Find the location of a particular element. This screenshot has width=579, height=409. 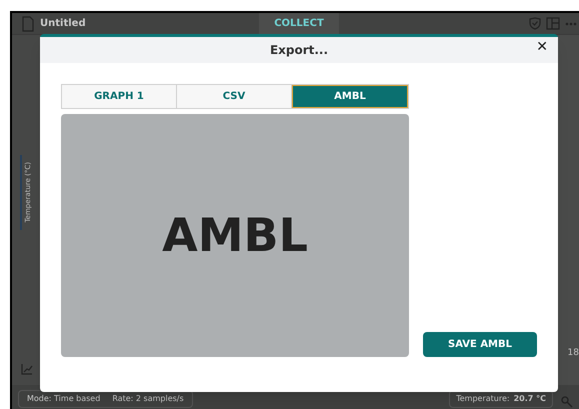

export-tab: AMBL is located at coordinates (350, 96).